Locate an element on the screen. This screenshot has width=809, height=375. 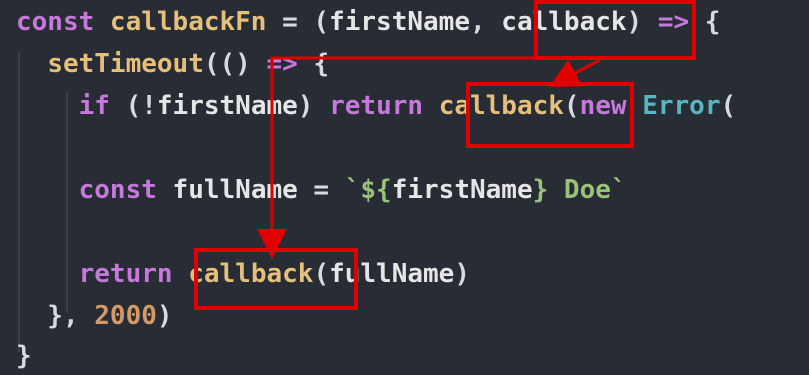
code-token: ( is located at coordinates (728, 106).